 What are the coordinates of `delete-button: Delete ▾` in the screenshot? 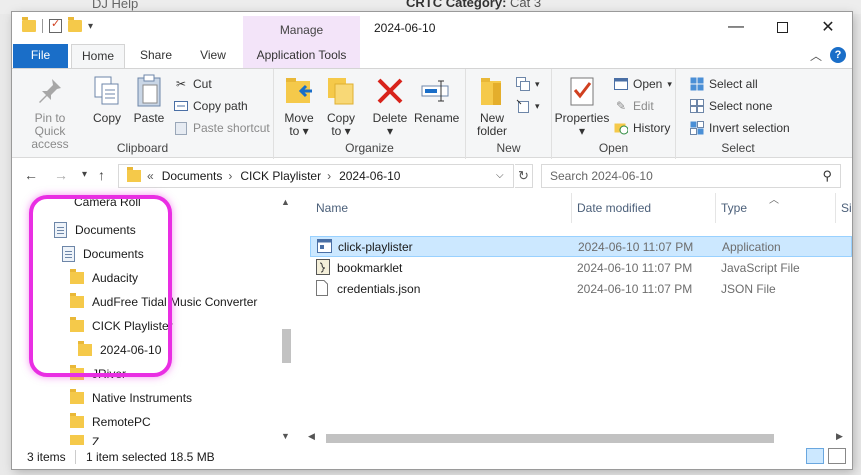 It's located at (390, 106).